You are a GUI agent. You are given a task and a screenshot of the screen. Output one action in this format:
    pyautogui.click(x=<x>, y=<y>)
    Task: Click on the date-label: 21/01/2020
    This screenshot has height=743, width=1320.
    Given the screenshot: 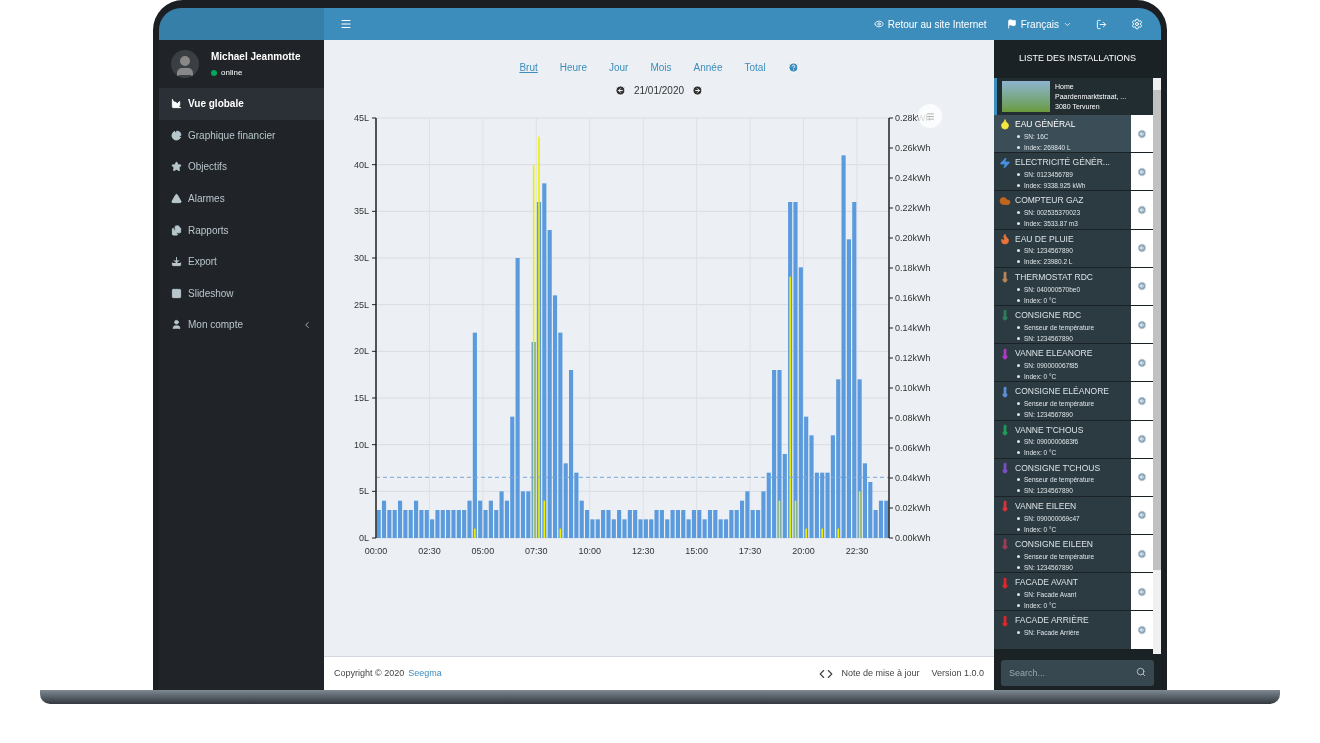 What is the action you would take?
    pyautogui.click(x=659, y=91)
    